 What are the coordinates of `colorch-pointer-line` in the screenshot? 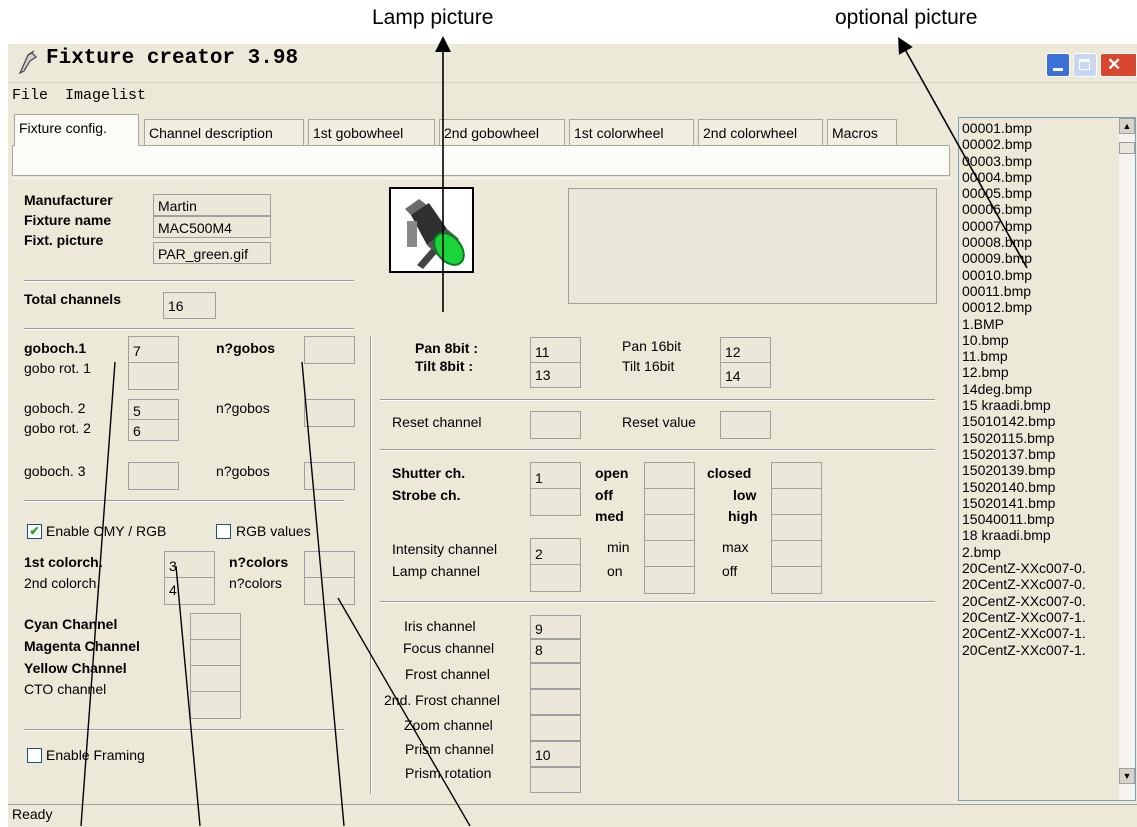 It's located at (188, 695).